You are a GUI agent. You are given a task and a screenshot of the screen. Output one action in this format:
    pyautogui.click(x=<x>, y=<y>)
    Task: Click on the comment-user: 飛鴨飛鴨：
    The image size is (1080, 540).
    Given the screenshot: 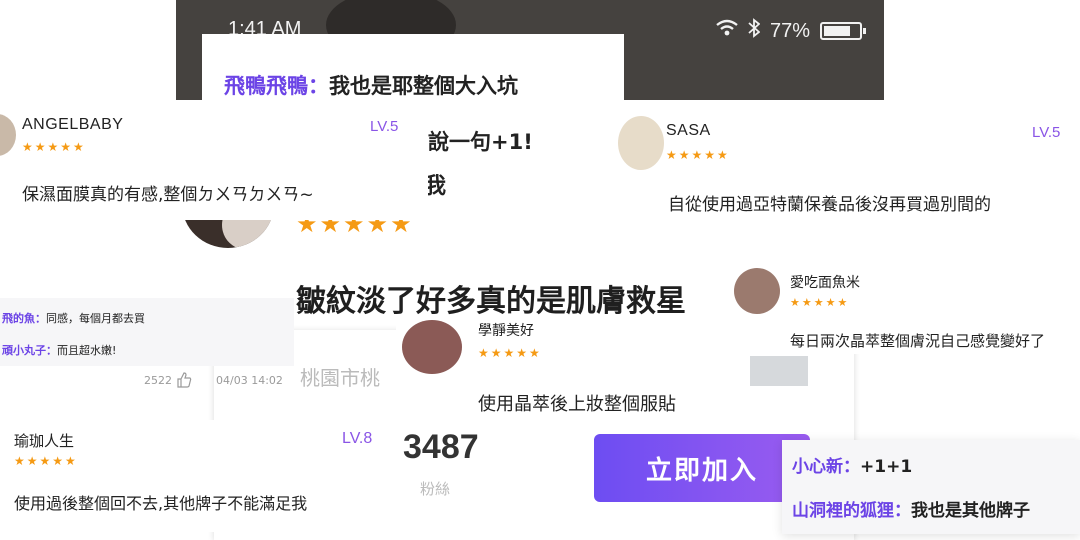 What is the action you would take?
    pyautogui.click(x=276, y=86)
    